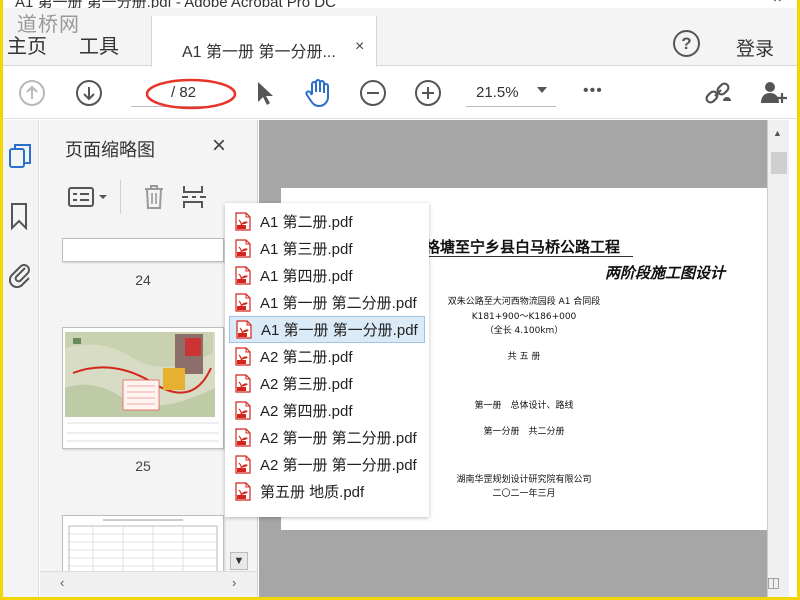 Image resolution: width=800 pixels, height=600 pixels. Describe the element at coordinates (777, 3) in the screenshot. I see `close-window-icon: ×` at that location.